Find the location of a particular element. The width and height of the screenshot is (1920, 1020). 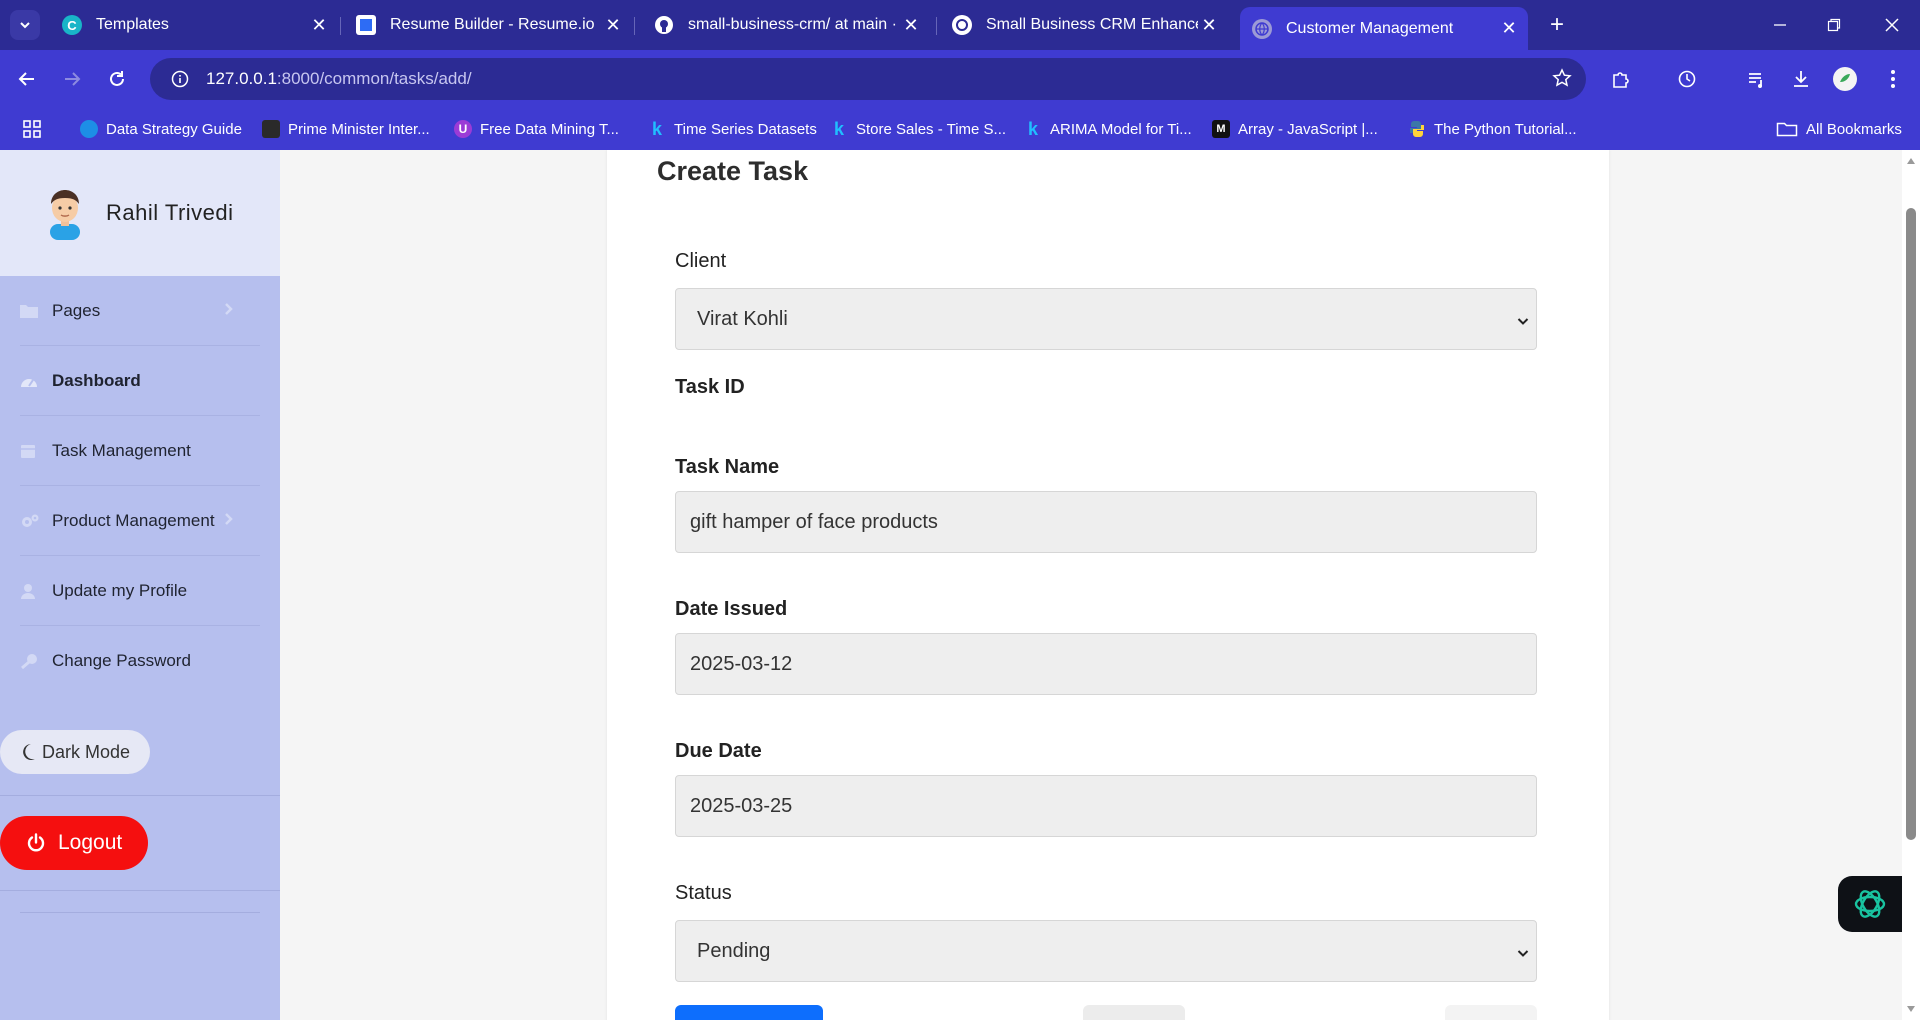

sidebar-item-change-password: Change Password is located at coordinates (140, 661).